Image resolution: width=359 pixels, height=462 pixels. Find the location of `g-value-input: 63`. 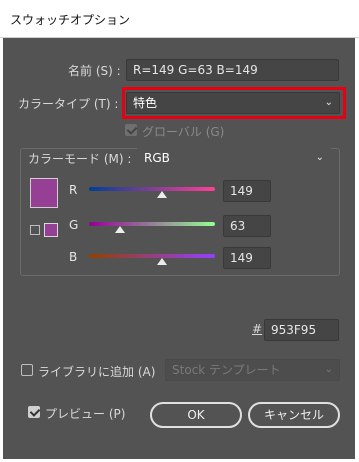

g-value-input: 63 is located at coordinates (247, 226).